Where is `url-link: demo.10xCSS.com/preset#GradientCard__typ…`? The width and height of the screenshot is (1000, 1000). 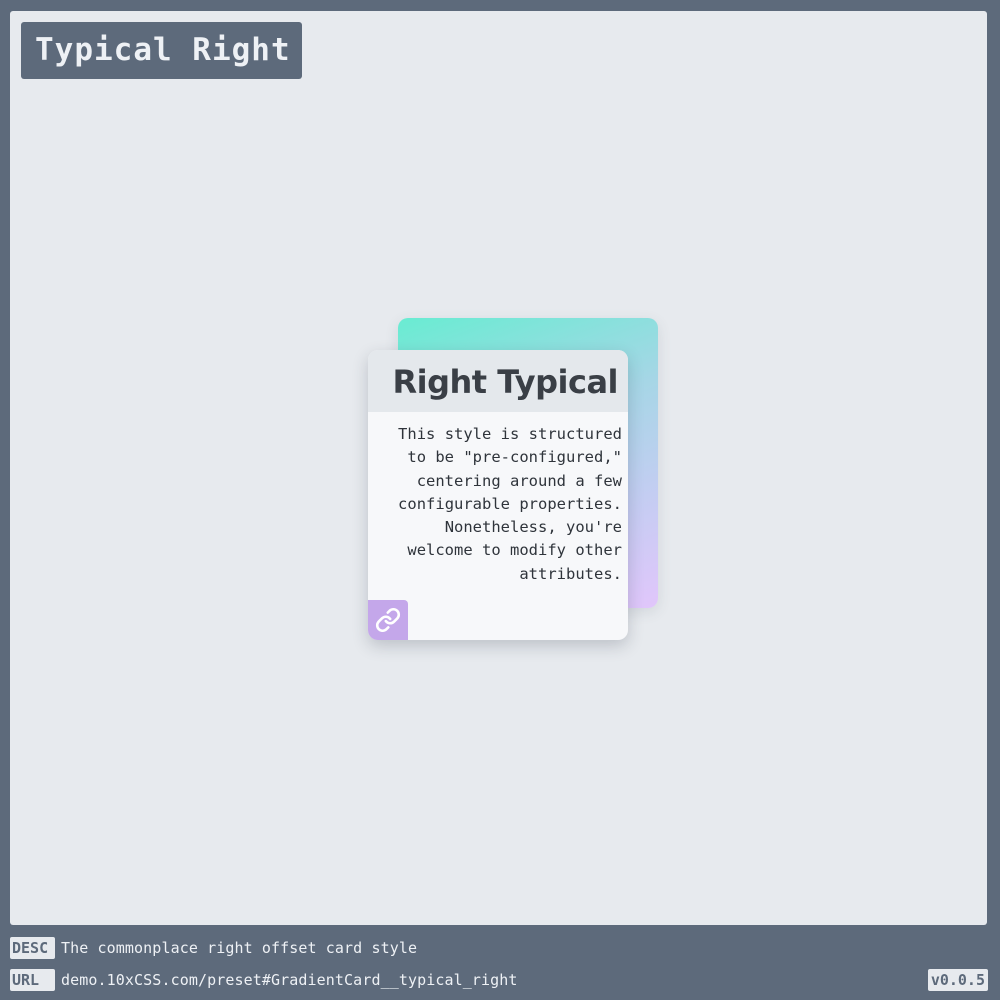
url-link: demo.10xCSS.com/preset#GradientCard__typ… is located at coordinates (289, 980).